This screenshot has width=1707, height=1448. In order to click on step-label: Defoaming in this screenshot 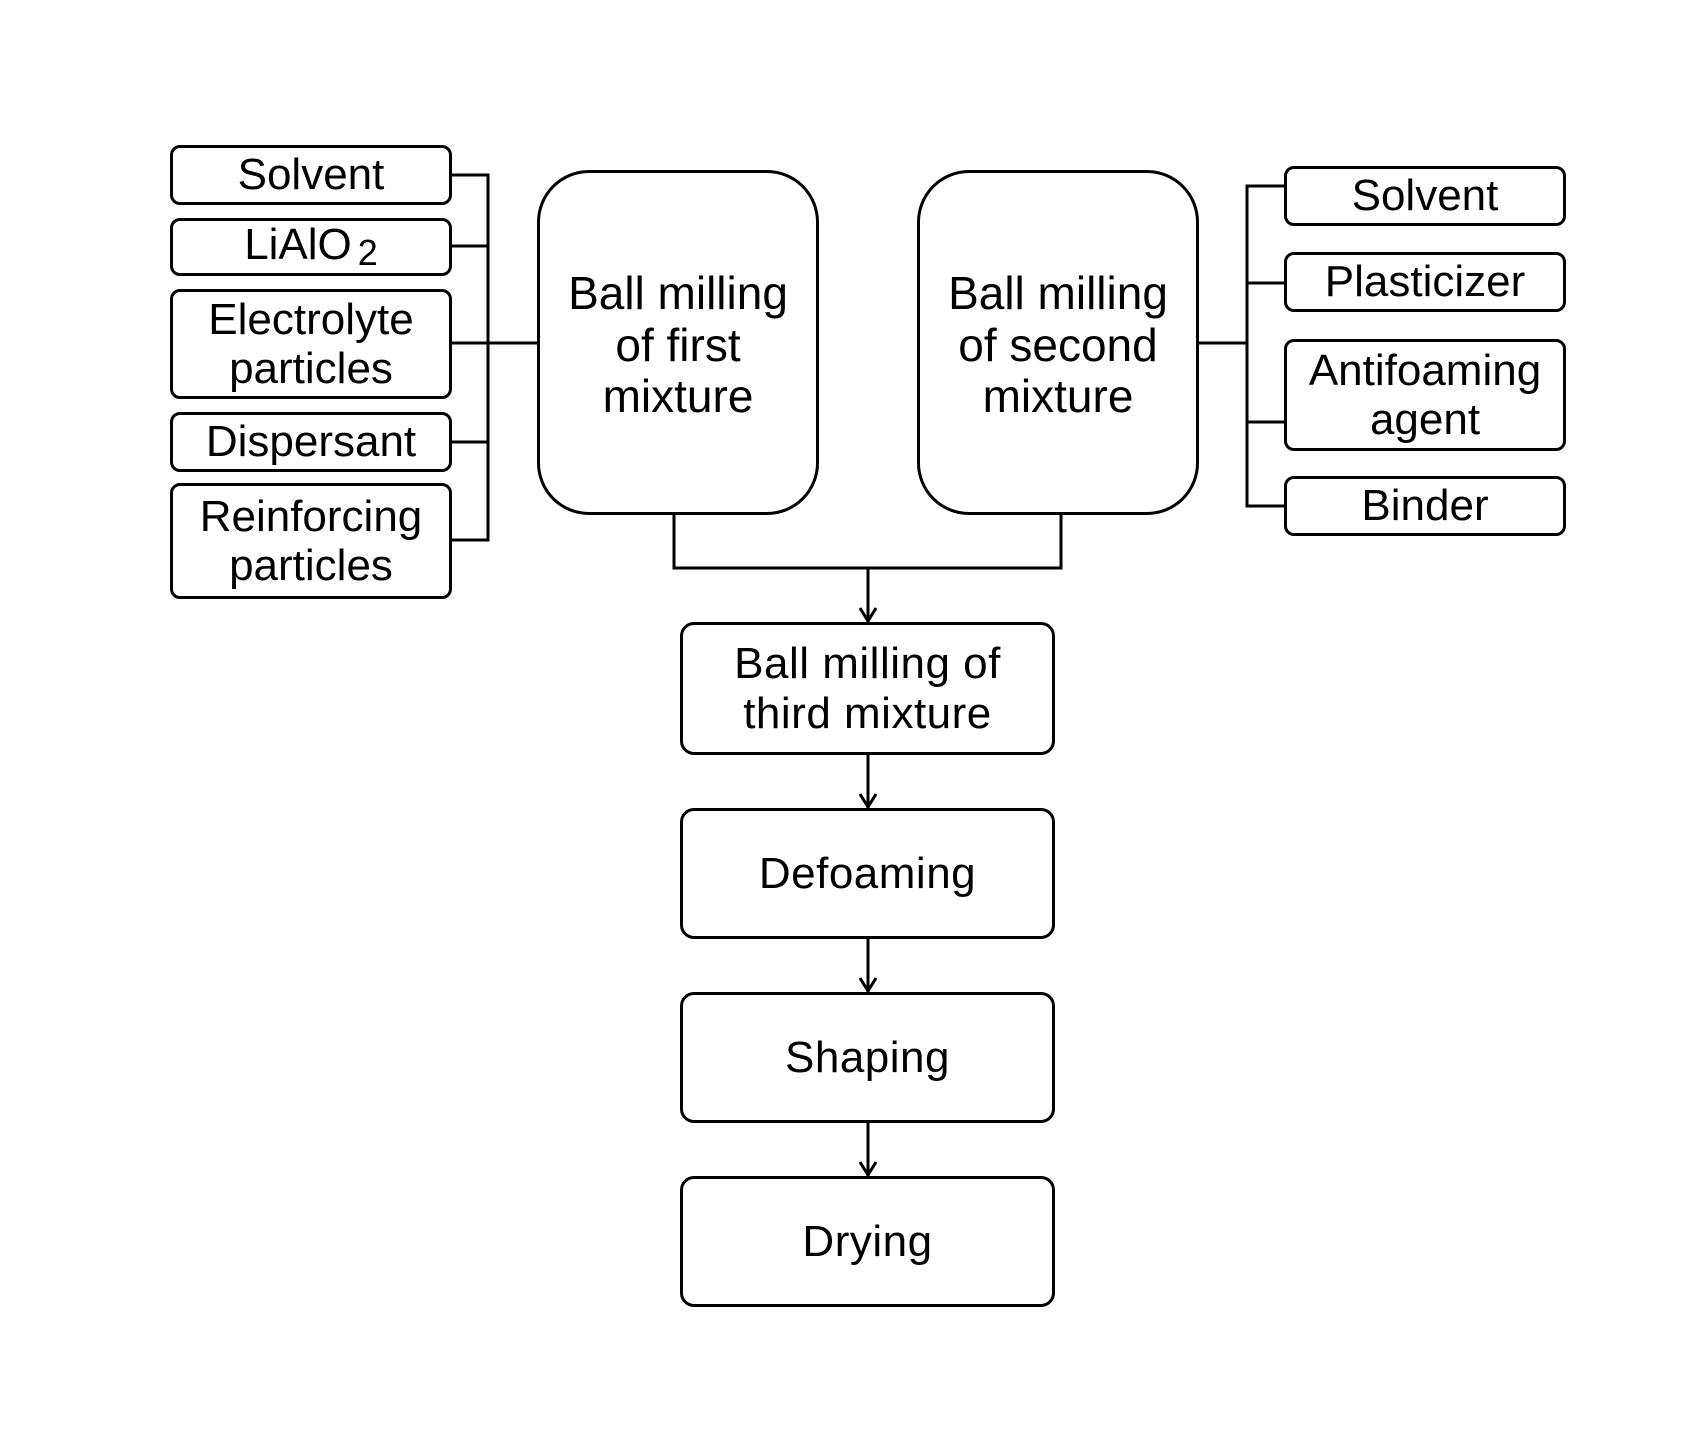, I will do `click(867, 873)`.